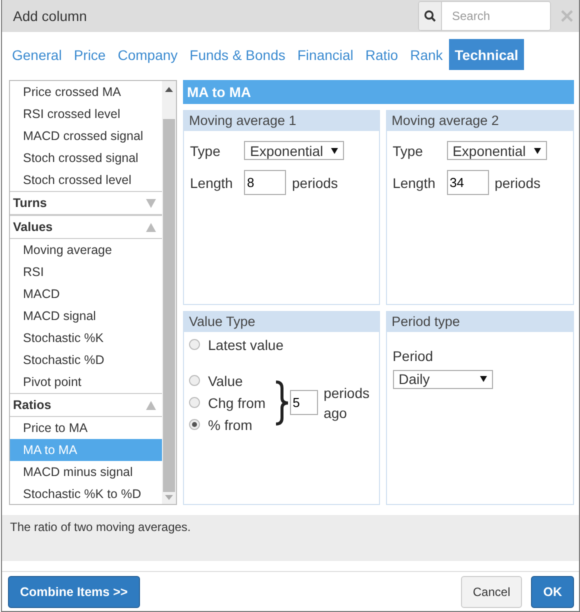 This screenshot has width=580, height=612. Describe the element at coordinates (169, 292) in the screenshot. I see `scrollbar` at that location.